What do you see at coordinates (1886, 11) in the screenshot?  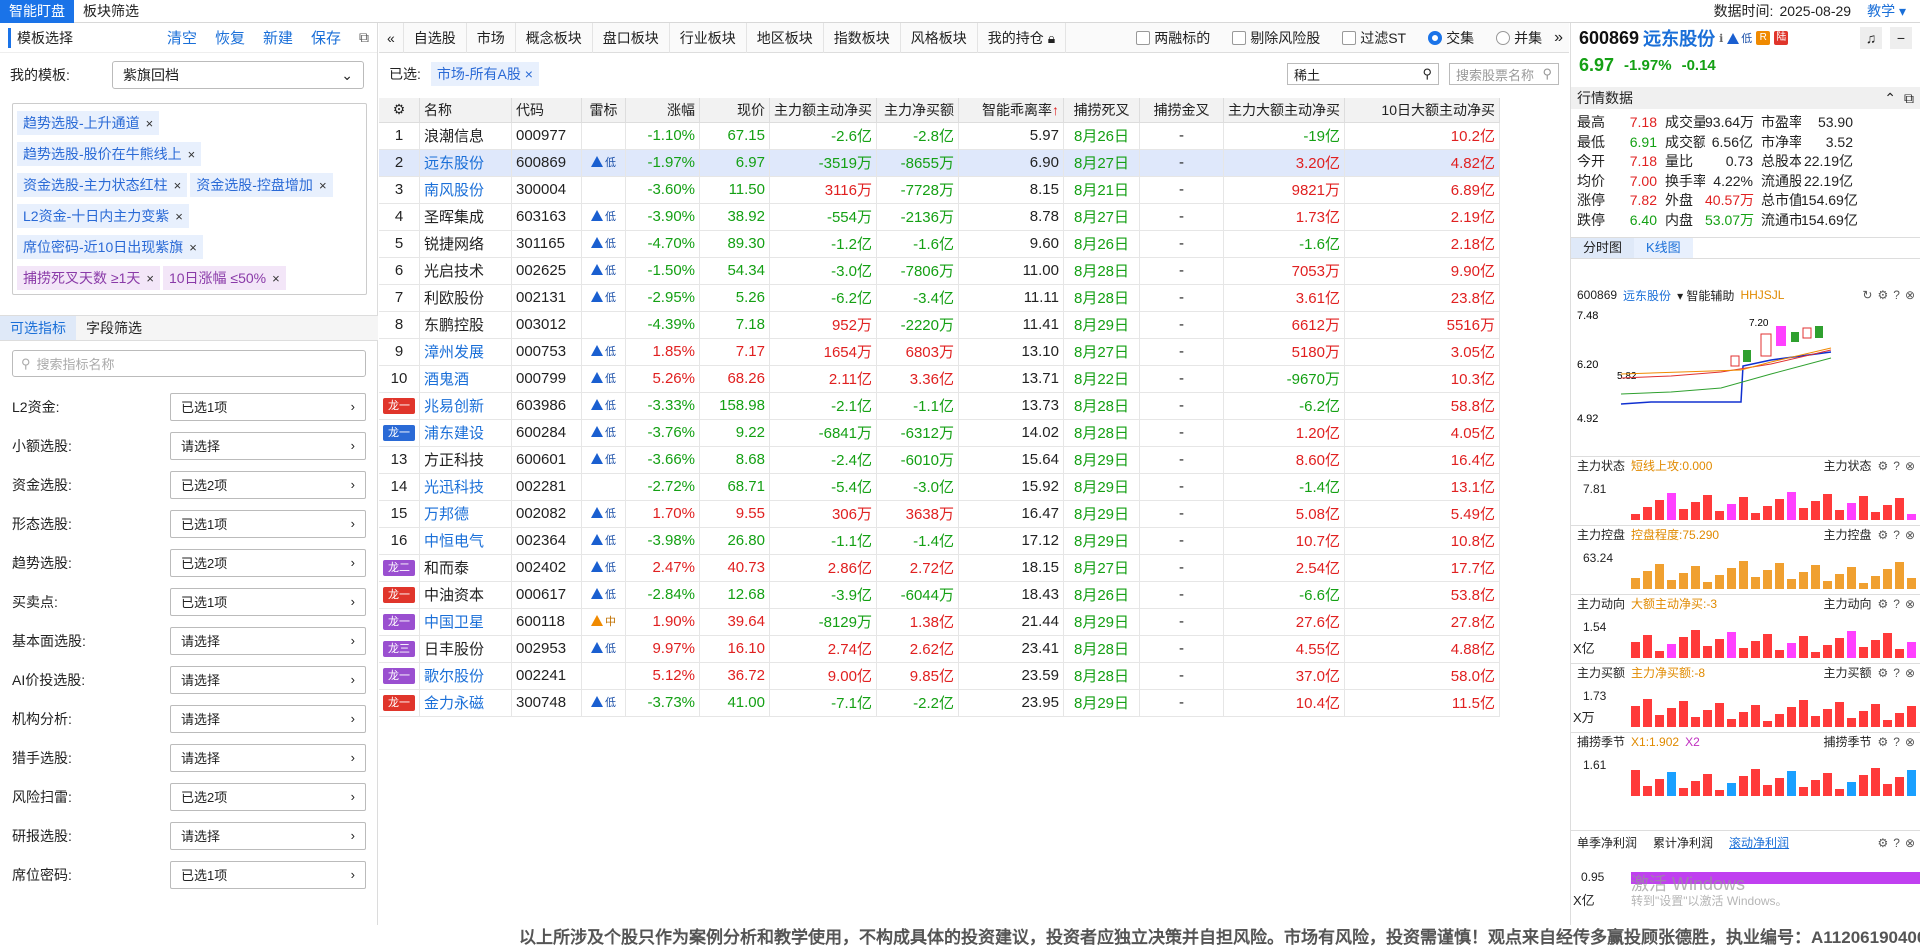 I see `teach-link: 教学 ▾` at bounding box center [1886, 11].